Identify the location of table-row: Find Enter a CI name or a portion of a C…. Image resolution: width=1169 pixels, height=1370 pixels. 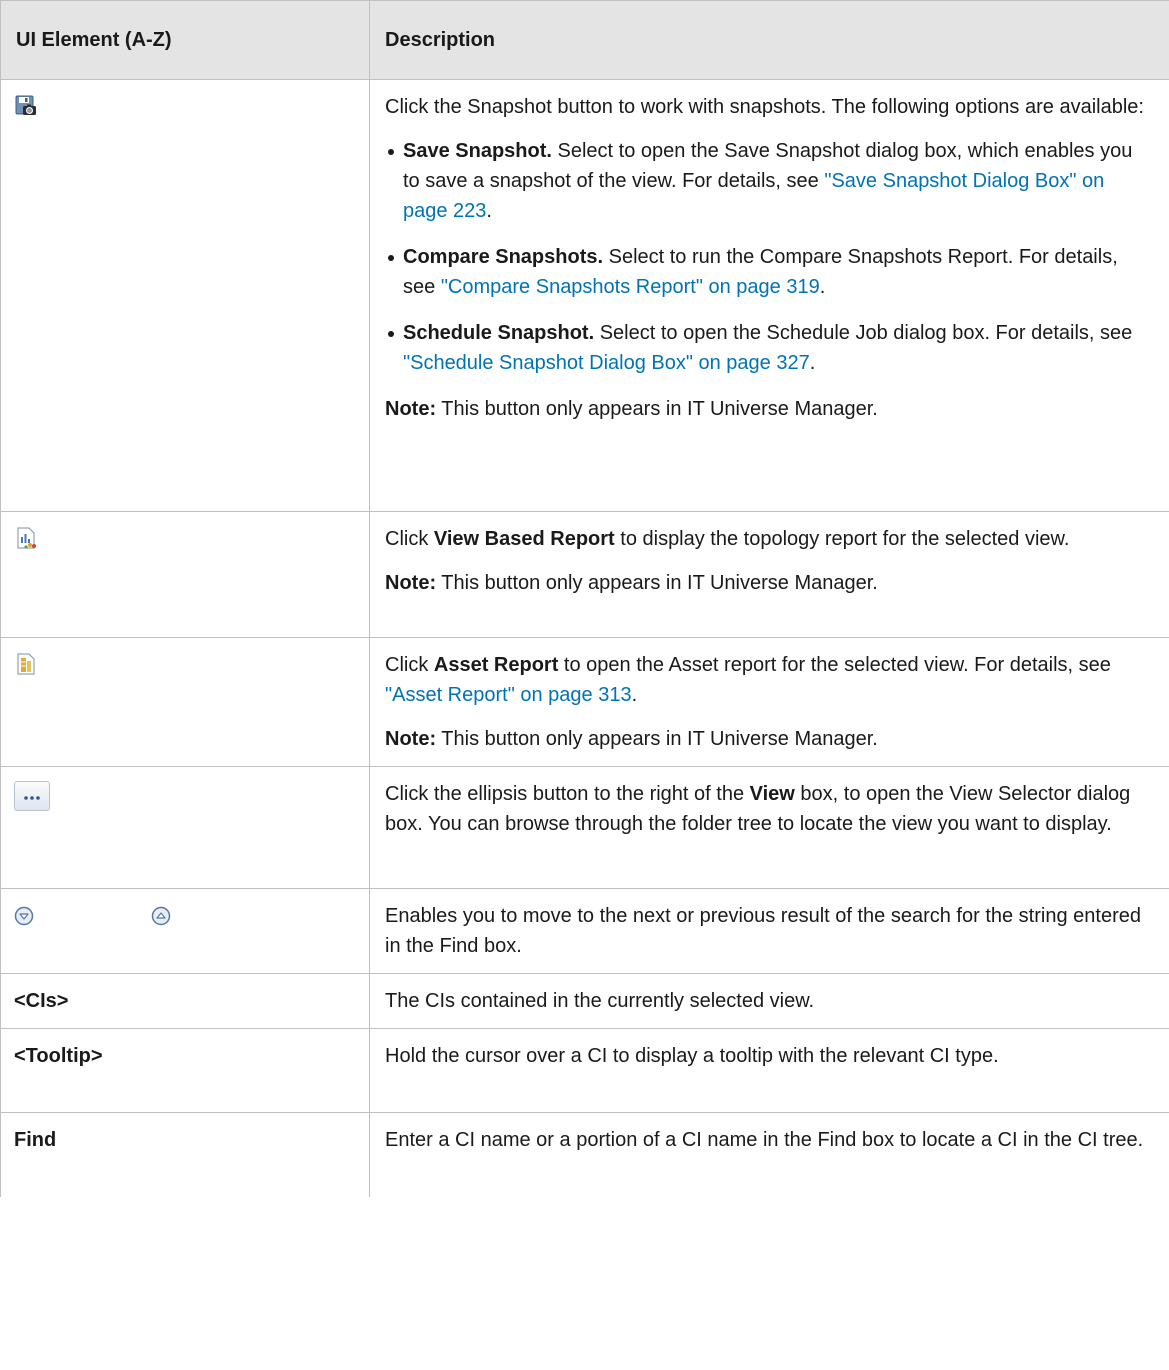
(584, 1154).